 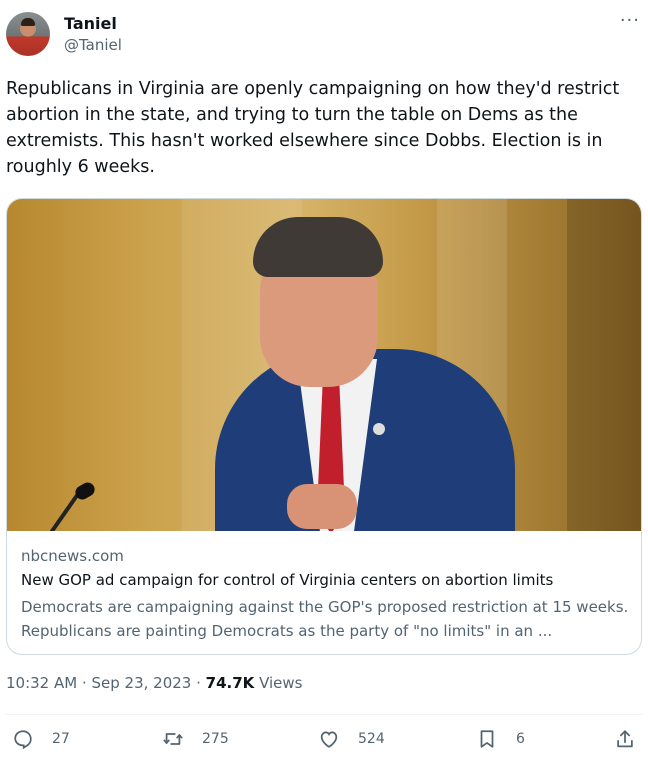 What do you see at coordinates (93, 45) in the screenshot?
I see `author-handle: @Taniel` at bounding box center [93, 45].